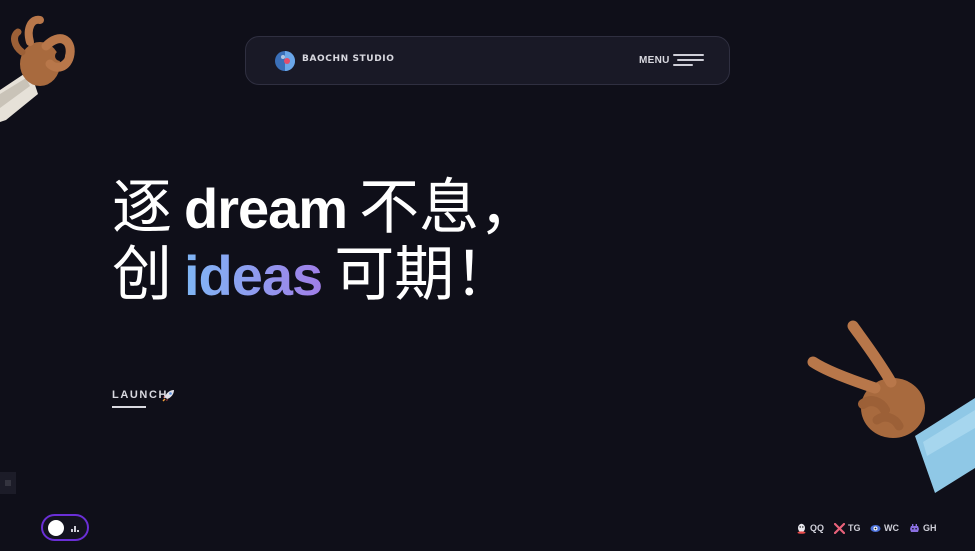 The image size is (975, 551). I want to click on hero-line-1: 逐 dream 不息，, so click(325, 208).